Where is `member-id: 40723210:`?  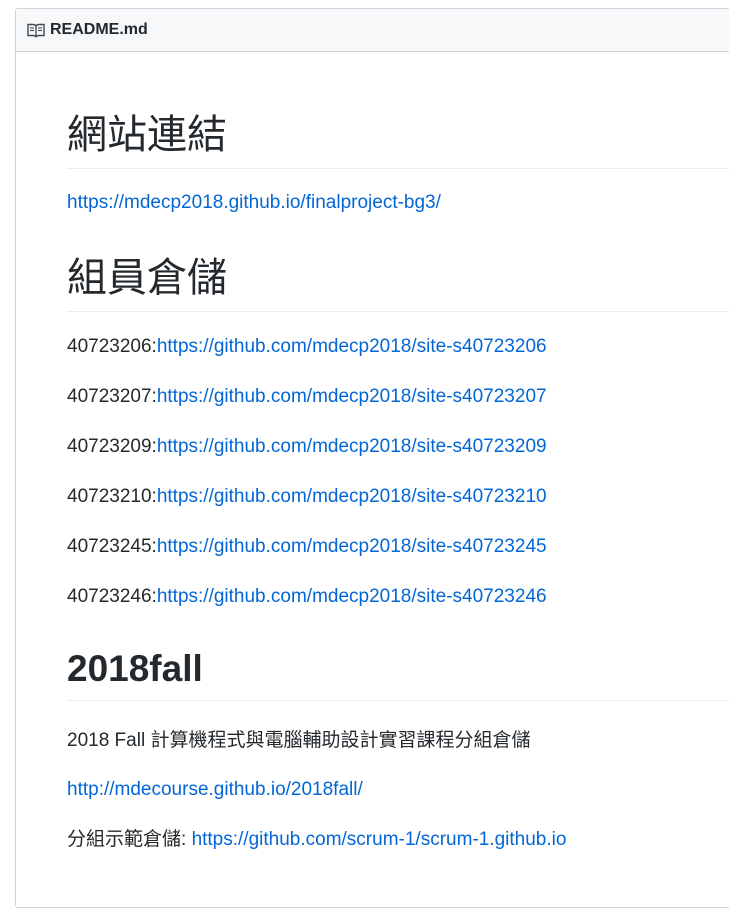
member-id: 40723210: is located at coordinates (112, 496).